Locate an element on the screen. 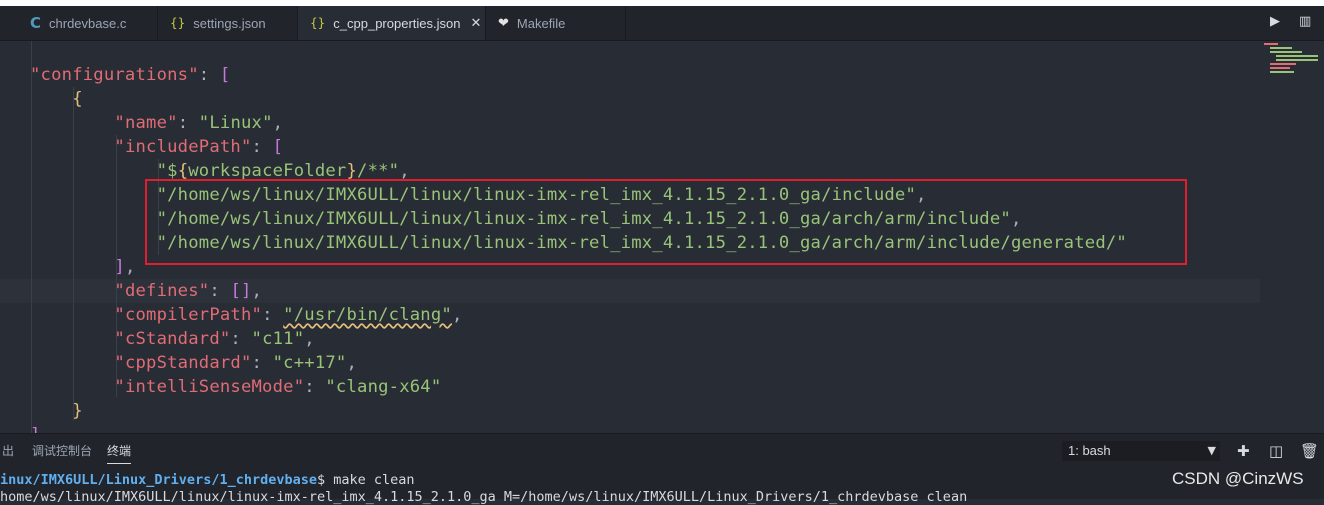 This screenshot has height=505, width=1324. tab-label: settings.json is located at coordinates (229, 23).